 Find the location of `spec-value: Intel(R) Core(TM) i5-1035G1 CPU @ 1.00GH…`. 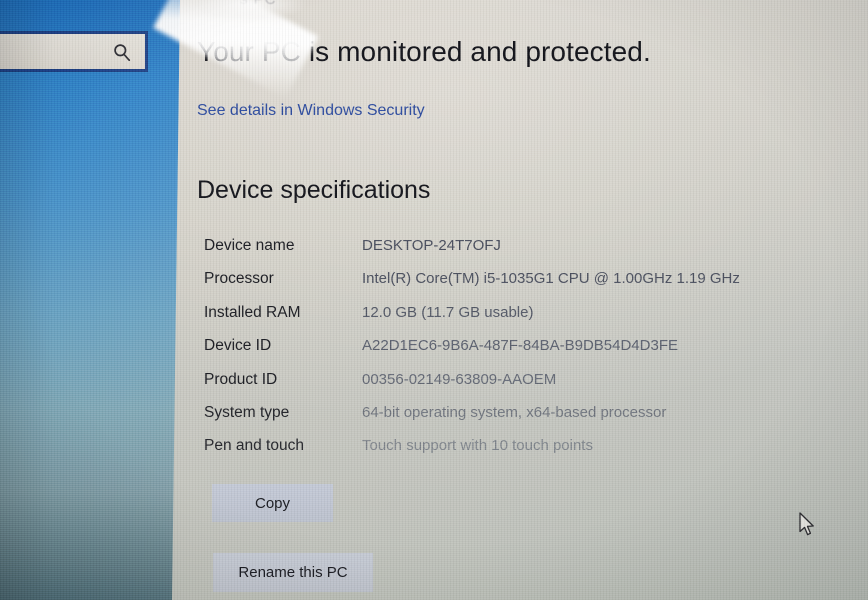

spec-value: Intel(R) Core(TM) i5-1035G1 CPU @ 1.00GH… is located at coordinates (551, 279).